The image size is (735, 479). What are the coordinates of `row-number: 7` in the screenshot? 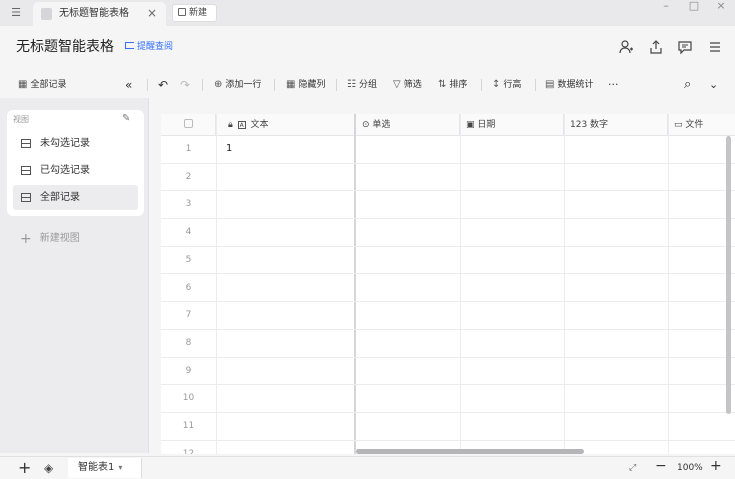 It's located at (188, 315).